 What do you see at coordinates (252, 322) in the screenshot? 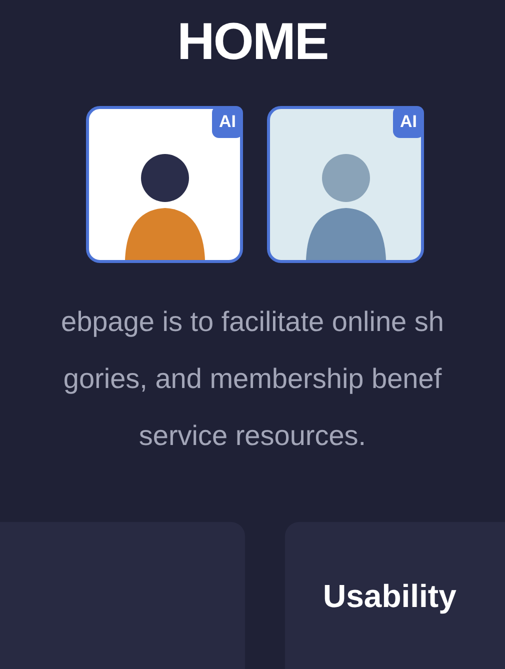
I see `description-text: ebpage is to facilitate online sh` at bounding box center [252, 322].